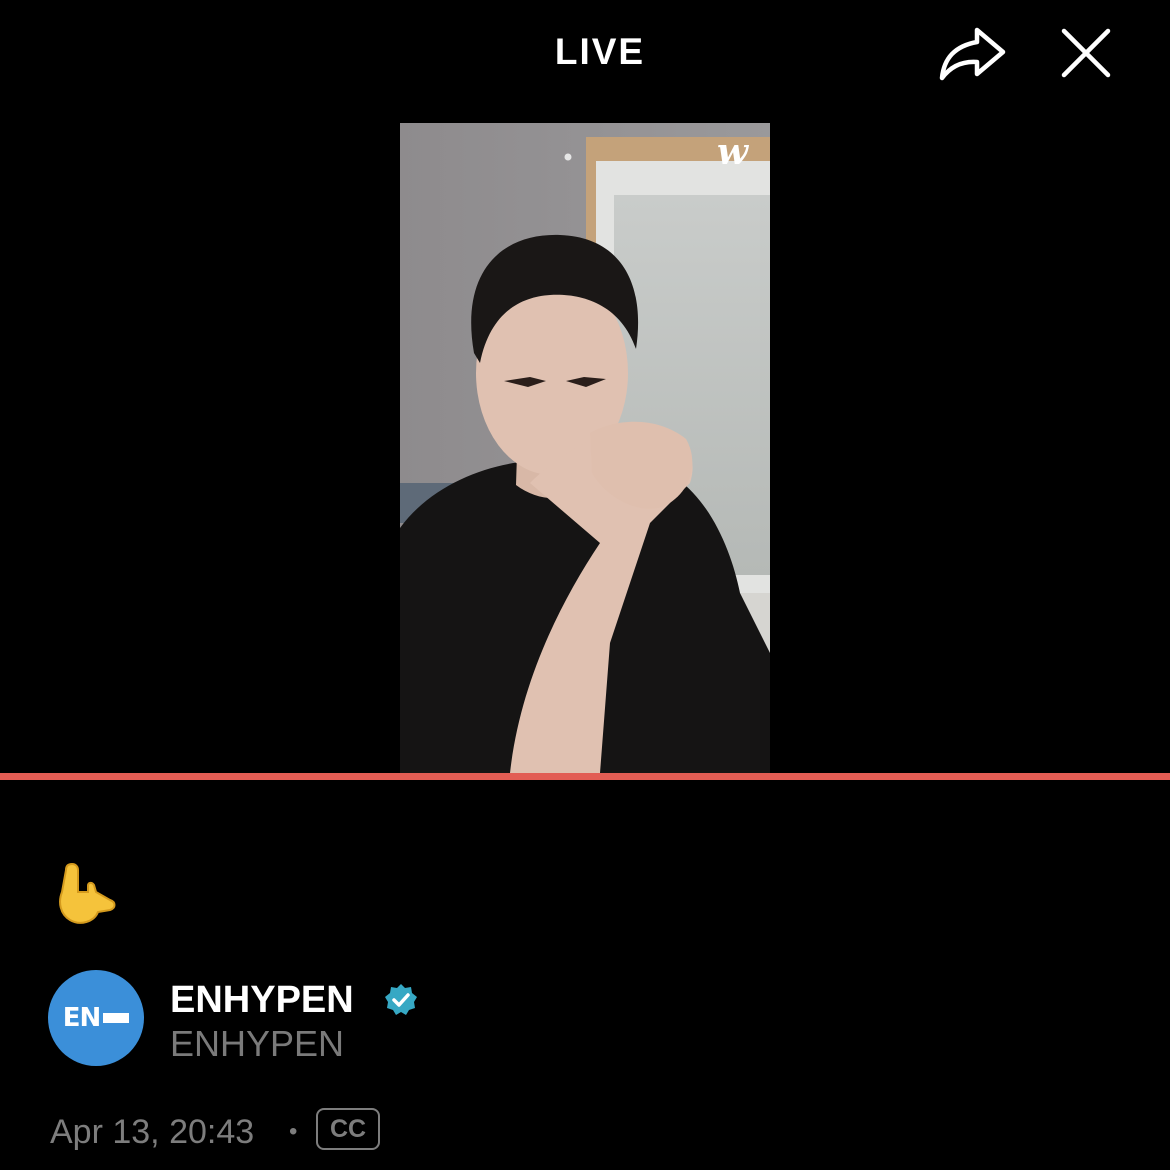  What do you see at coordinates (732, 152) in the screenshot?
I see `watermark-logo: w` at bounding box center [732, 152].